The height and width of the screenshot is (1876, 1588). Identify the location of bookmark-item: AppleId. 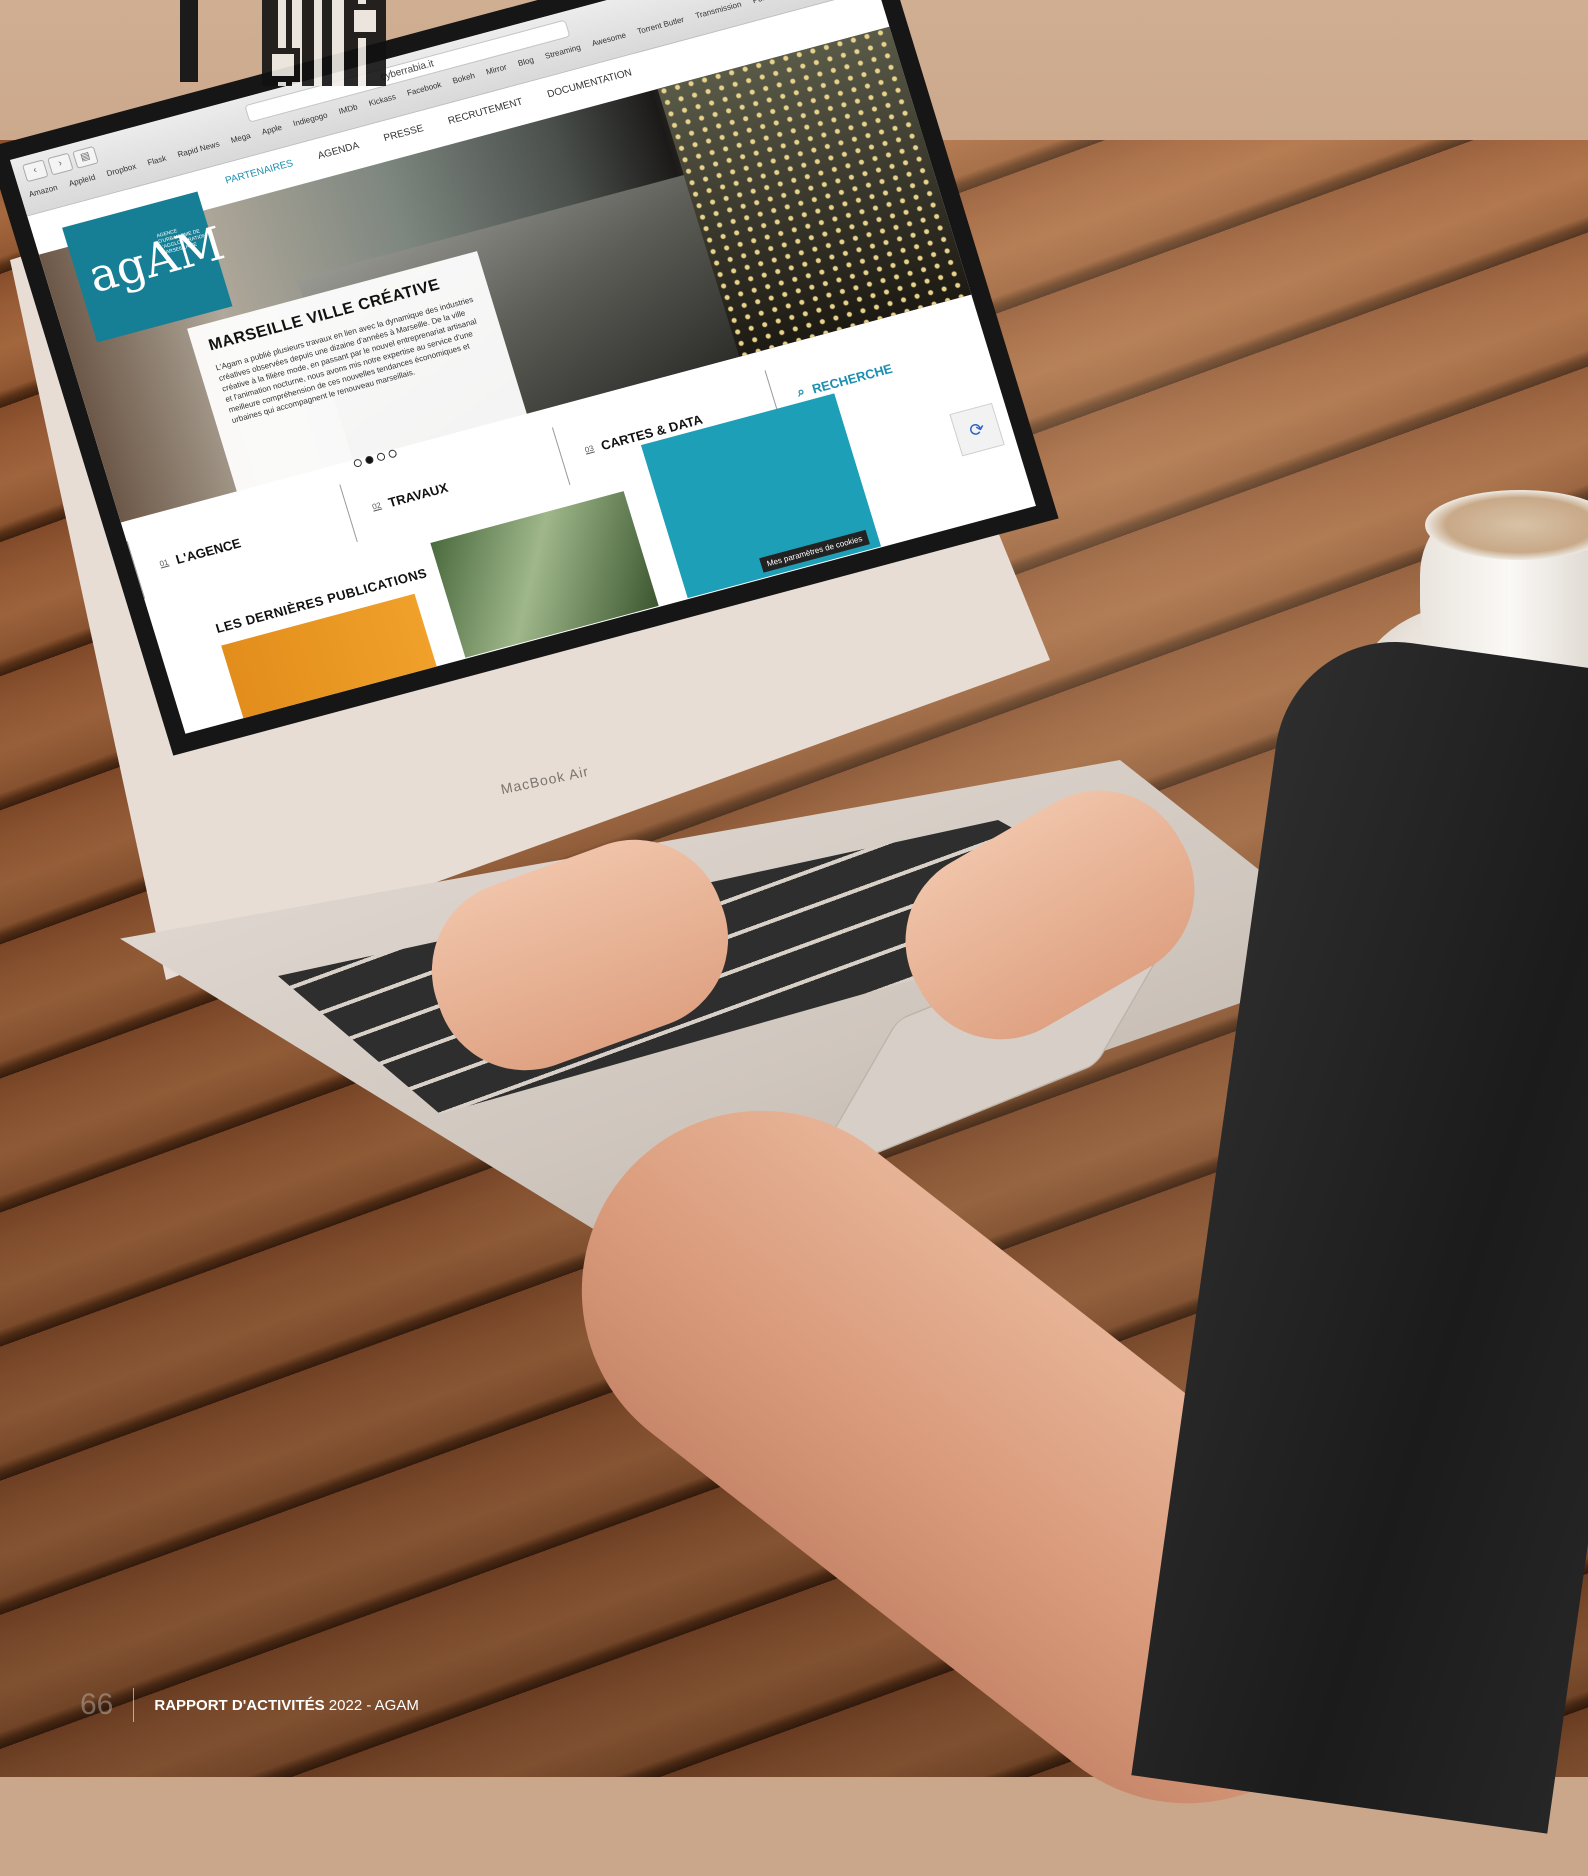
(82, 181).